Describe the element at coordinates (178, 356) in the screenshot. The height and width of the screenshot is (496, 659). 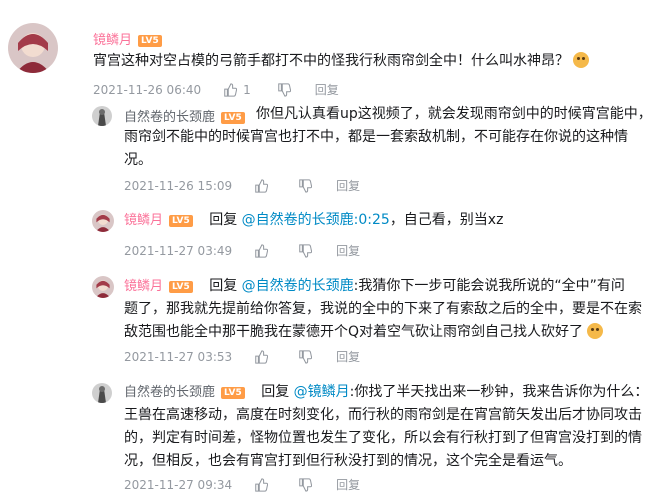
I see `timestamp: 2021-11-27 03:53` at that location.